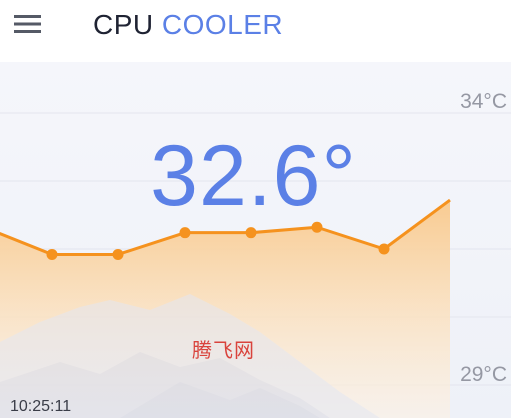 The height and width of the screenshot is (418, 511). I want to click on app-header: CPU COOLER, so click(255, 31).